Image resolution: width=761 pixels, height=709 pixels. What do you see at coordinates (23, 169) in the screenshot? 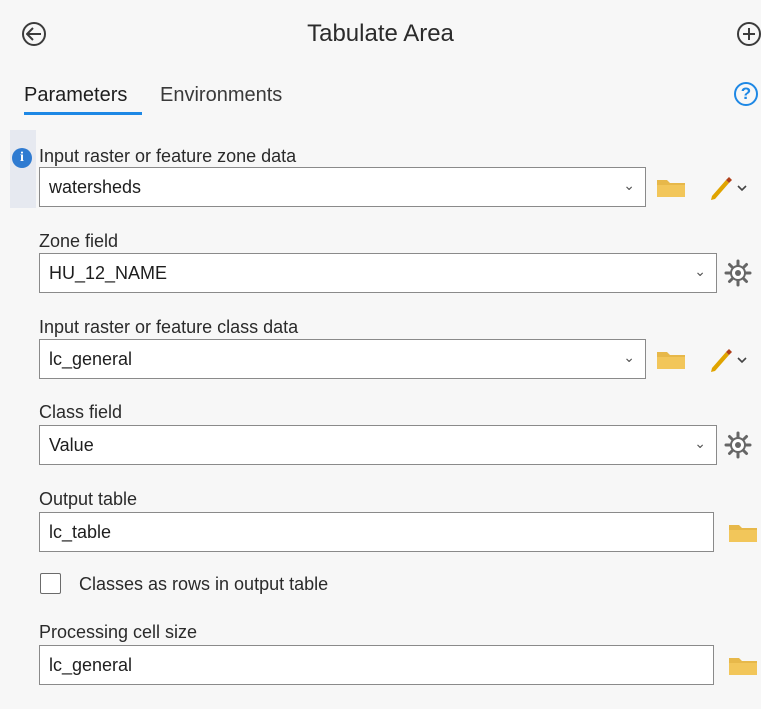
I see `message-indicator-bar` at bounding box center [23, 169].